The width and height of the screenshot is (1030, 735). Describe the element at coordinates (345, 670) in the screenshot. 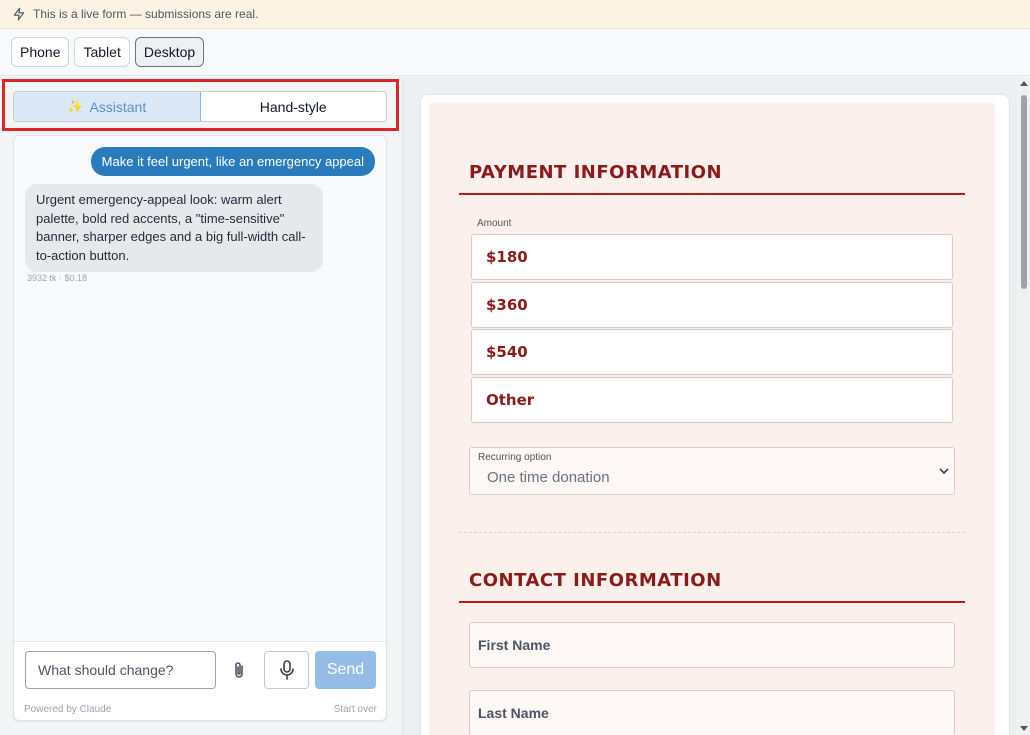

I see `send-button: Send` at that location.